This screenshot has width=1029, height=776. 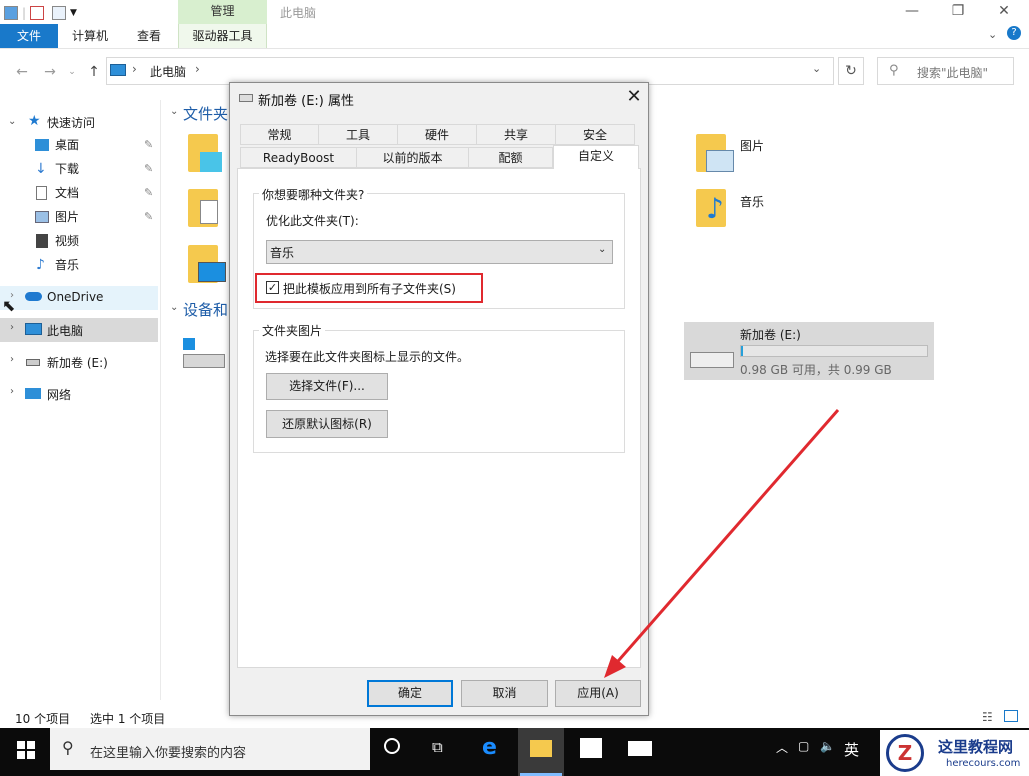 What do you see at coordinates (168, 71) in the screenshot?
I see `address-path: 此电脑` at bounding box center [168, 71].